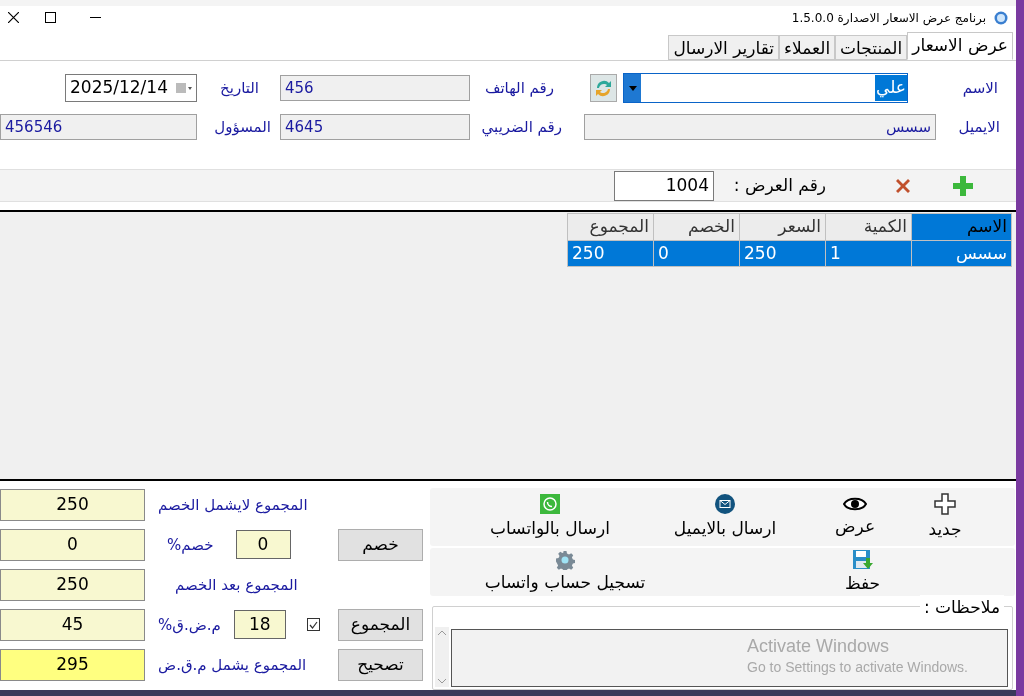 The width and height of the screenshot is (1024, 696). Describe the element at coordinates (380, 545) in the screenshot. I see `form-button: خصم` at that location.